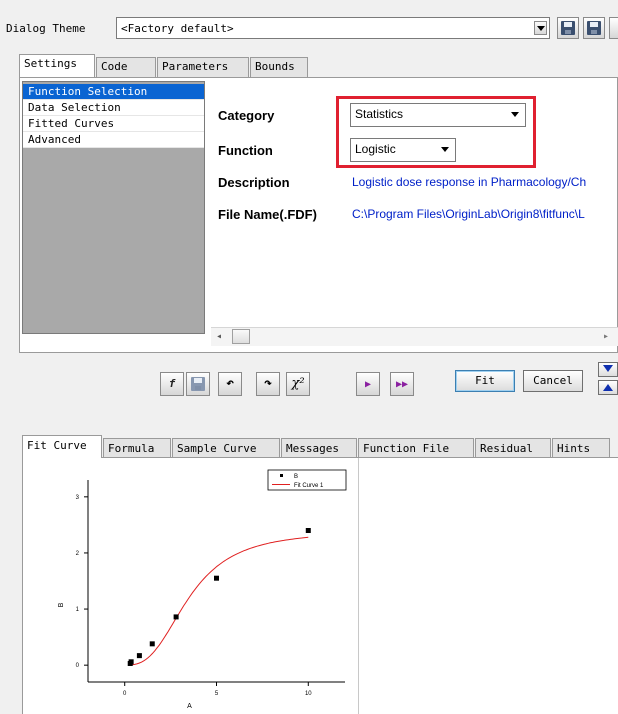 The image size is (618, 714). What do you see at coordinates (219, 601) in the screenshot?
I see `fit-curve-line` at bounding box center [219, 601].